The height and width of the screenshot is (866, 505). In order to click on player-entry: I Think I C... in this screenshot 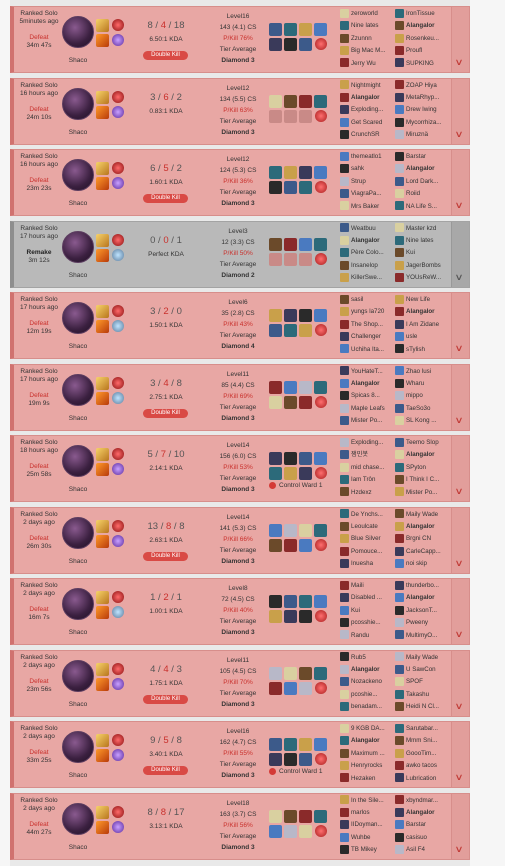, I will do `click(422, 480)`.